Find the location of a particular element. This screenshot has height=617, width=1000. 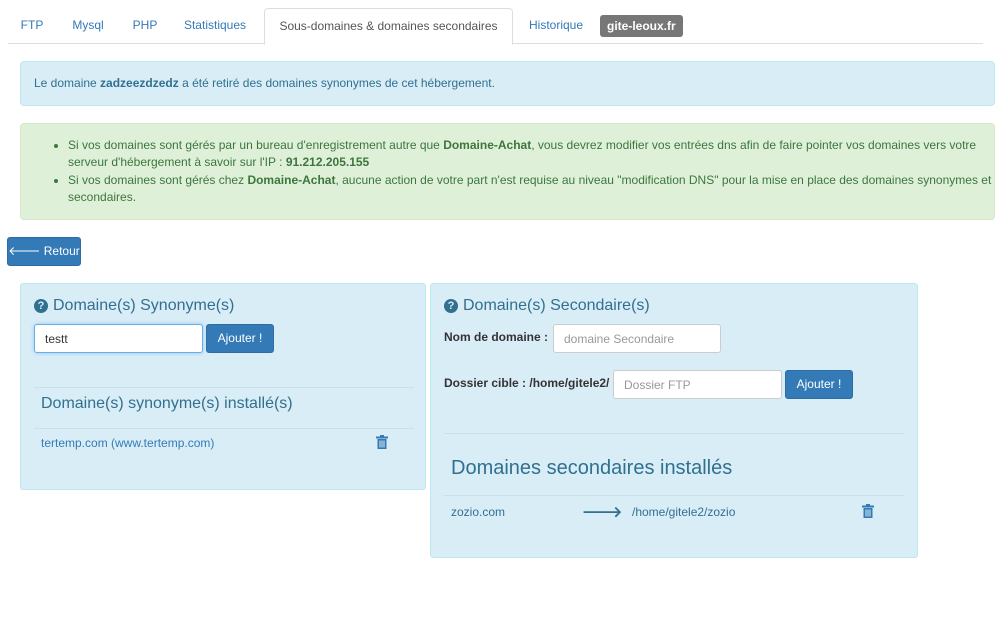

tab-mysql: Mysql is located at coordinates (88, 26).